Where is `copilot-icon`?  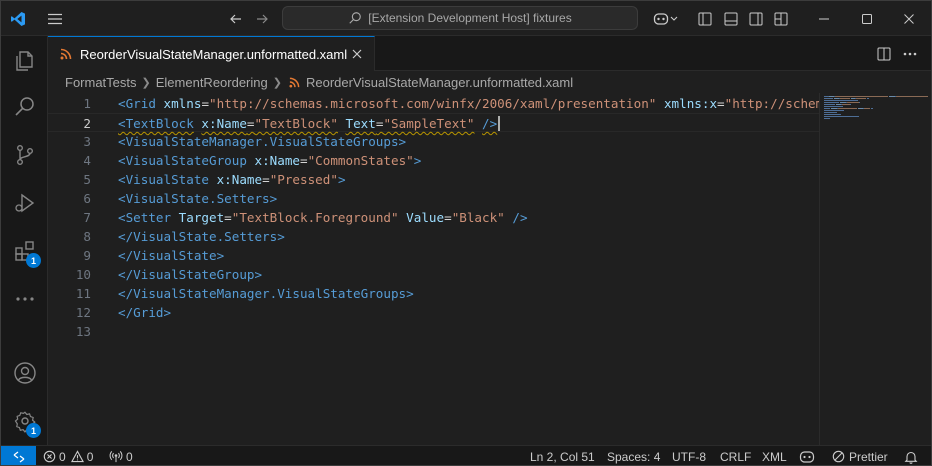
copilot-icon is located at coordinates (666, 18).